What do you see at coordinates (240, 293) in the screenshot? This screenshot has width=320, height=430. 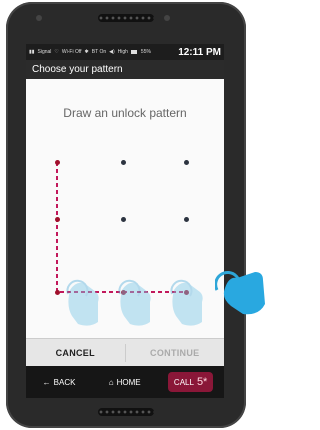 I see `swipe-hand-icon` at bounding box center [240, 293].